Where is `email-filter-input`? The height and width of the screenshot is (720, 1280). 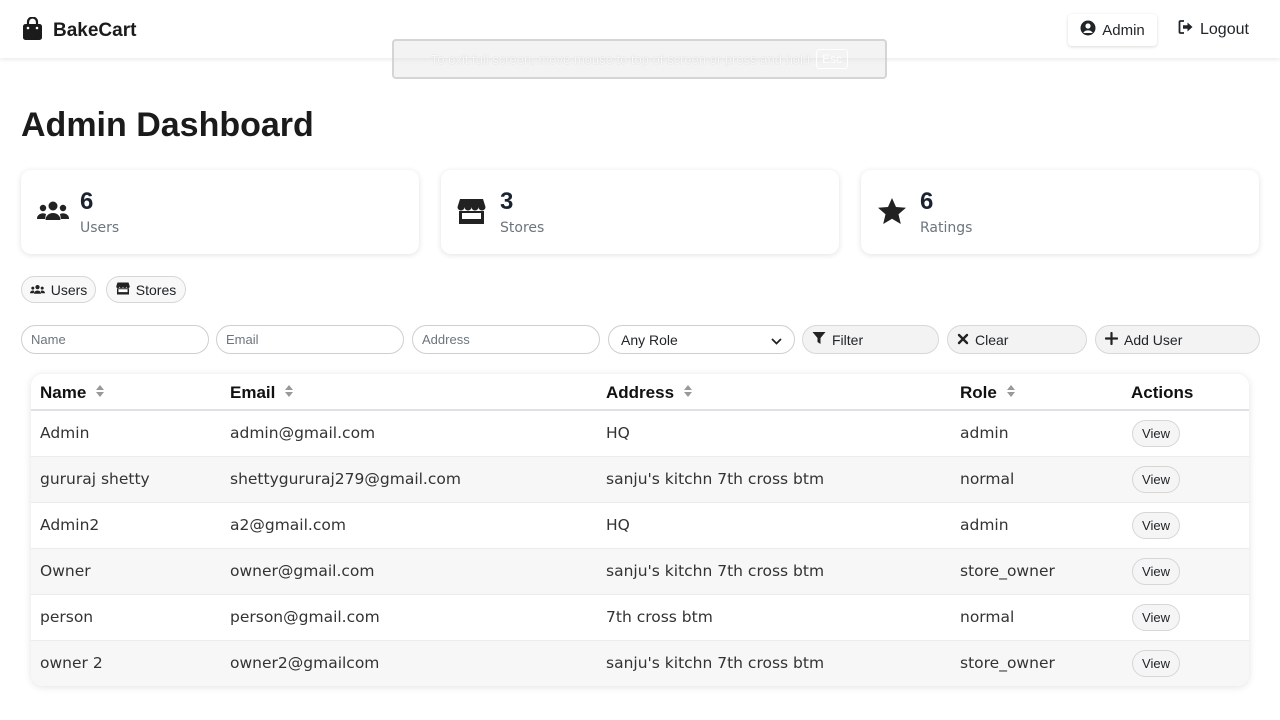 email-filter-input is located at coordinates (310, 339).